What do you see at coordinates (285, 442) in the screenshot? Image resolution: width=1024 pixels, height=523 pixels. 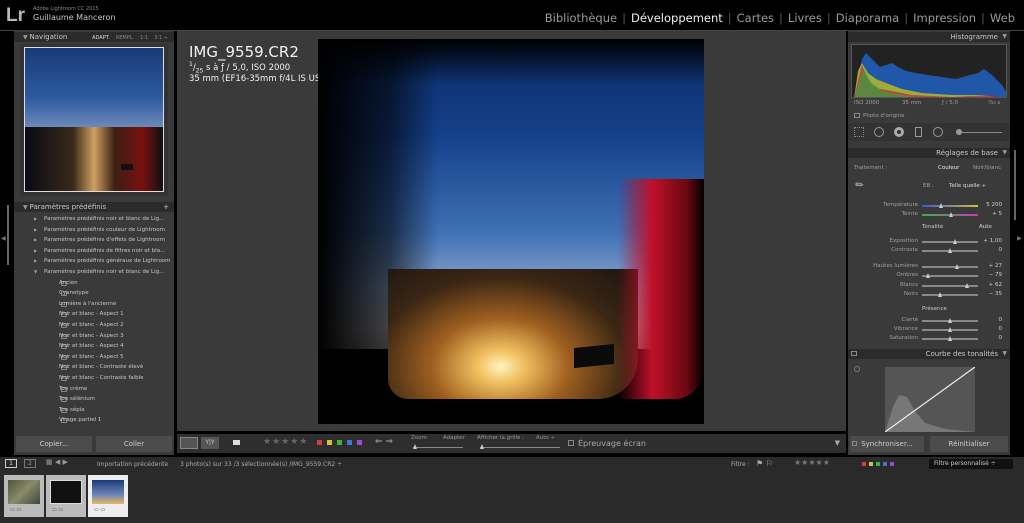 I see `star-rating: ★★★★★` at bounding box center [285, 442].